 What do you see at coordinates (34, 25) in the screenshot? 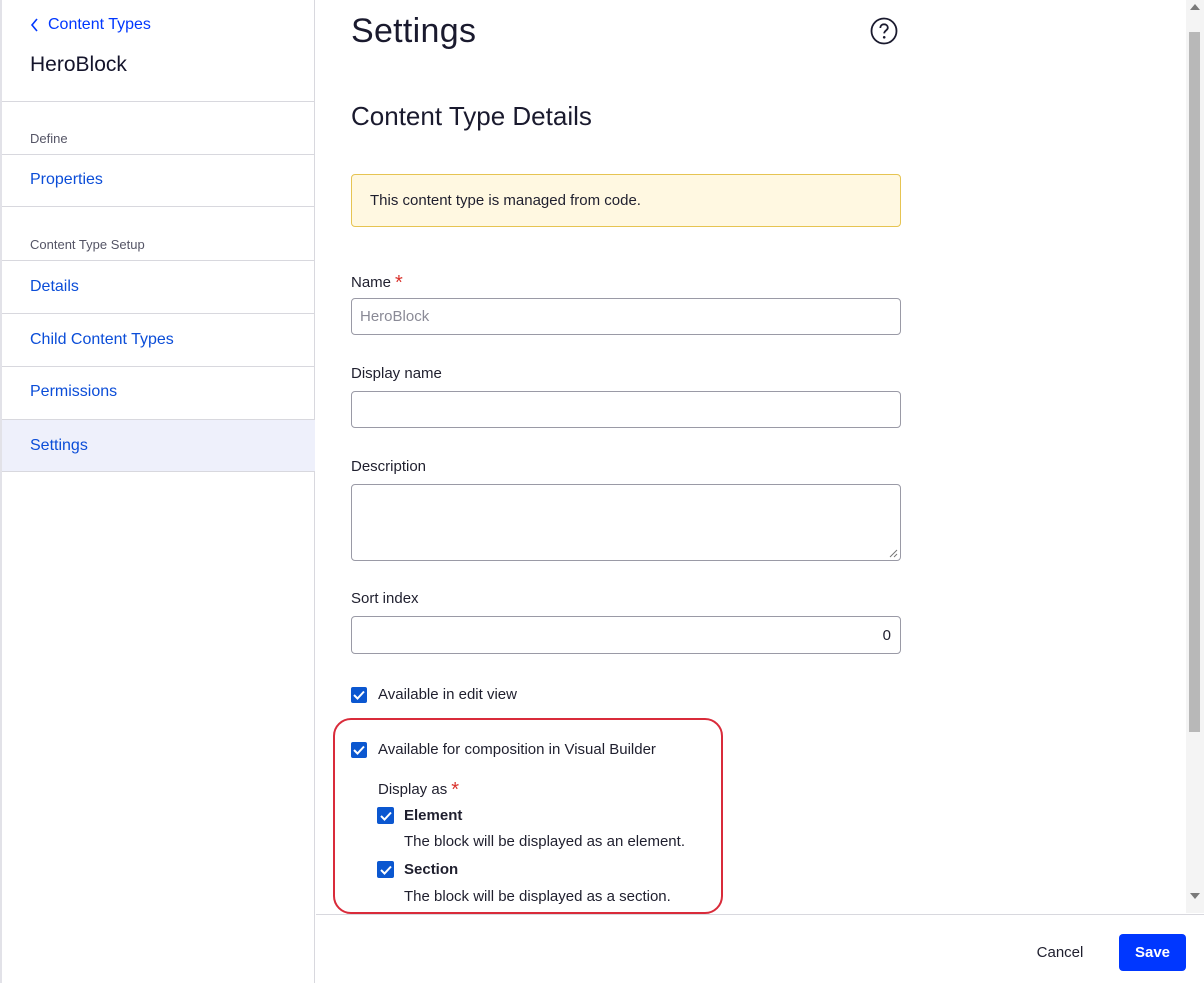
I see `chevron-left-icon` at bounding box center [34, 25].